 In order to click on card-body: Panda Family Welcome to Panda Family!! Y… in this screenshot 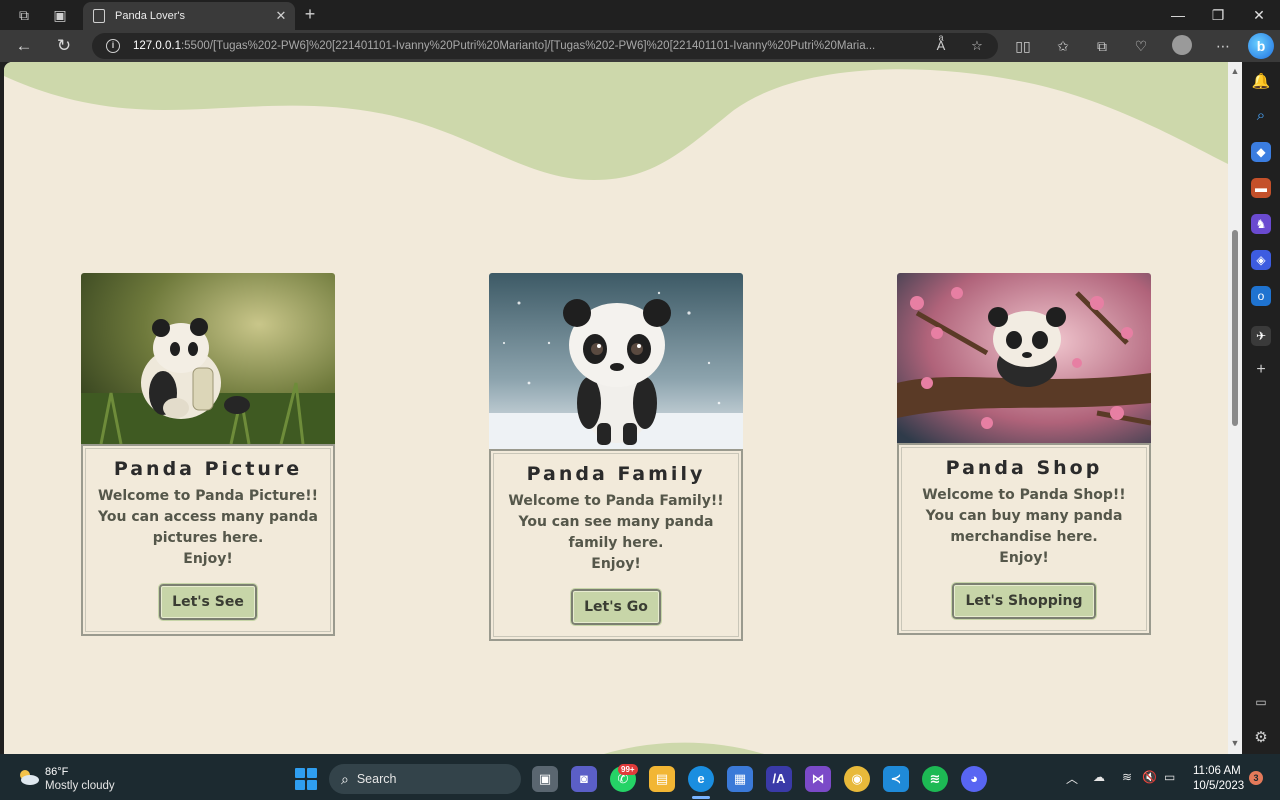, I will do `click(616, 545)`.